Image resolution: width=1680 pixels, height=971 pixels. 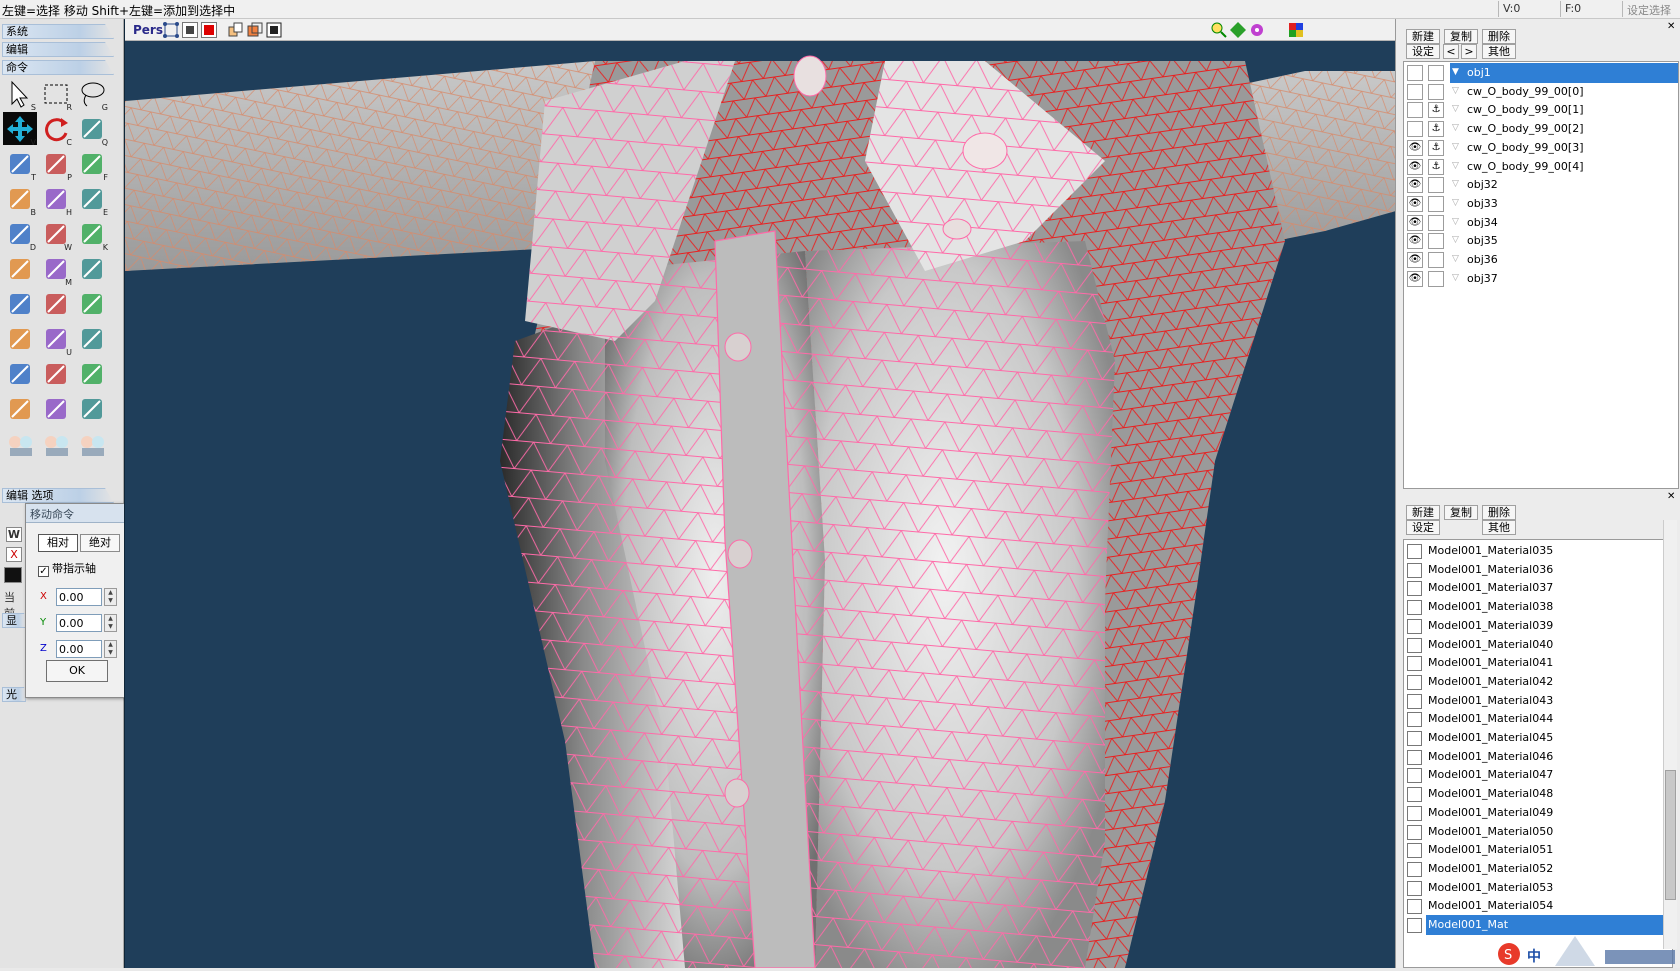 What do you see at coordinates (1538, 794) in the screenshot?
I see `material-row: Model001_Material048` at bounding box center [1538, 794].